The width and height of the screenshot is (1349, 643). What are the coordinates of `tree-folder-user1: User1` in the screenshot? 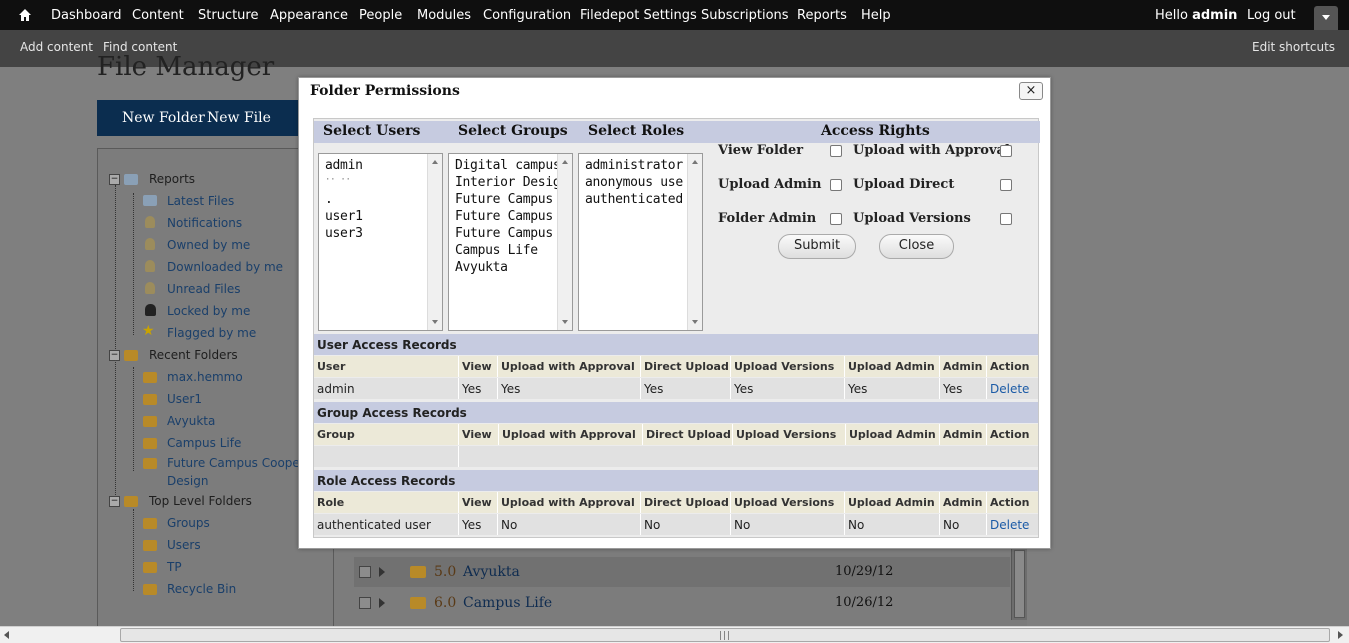 It's located at (184, 399).